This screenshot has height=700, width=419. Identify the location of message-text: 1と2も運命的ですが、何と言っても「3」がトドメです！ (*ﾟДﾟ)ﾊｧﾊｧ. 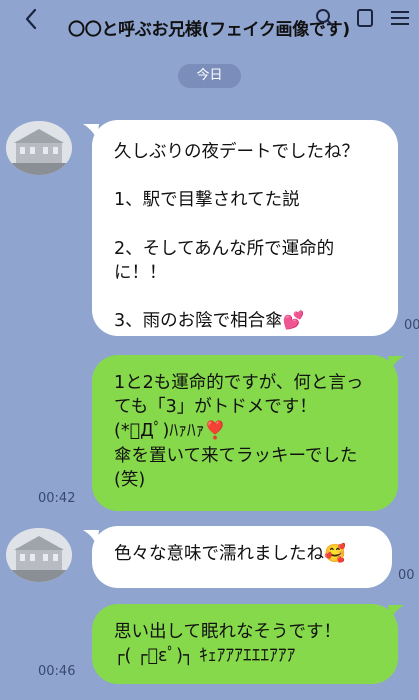
(239, 407).